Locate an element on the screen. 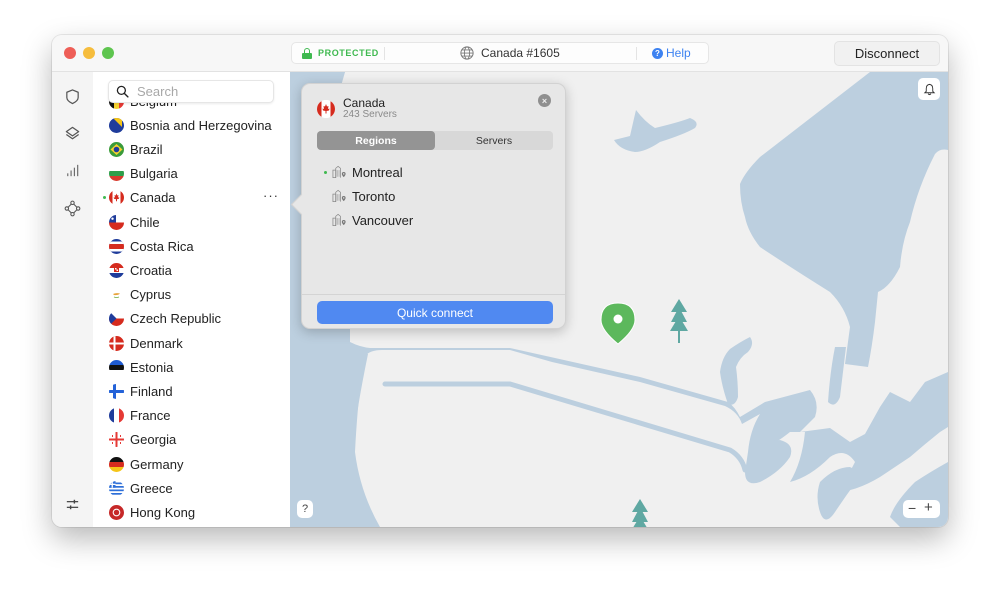 This screenshot has width=1000, height=596. country-name: Germany is located at coordinates (157, 464).